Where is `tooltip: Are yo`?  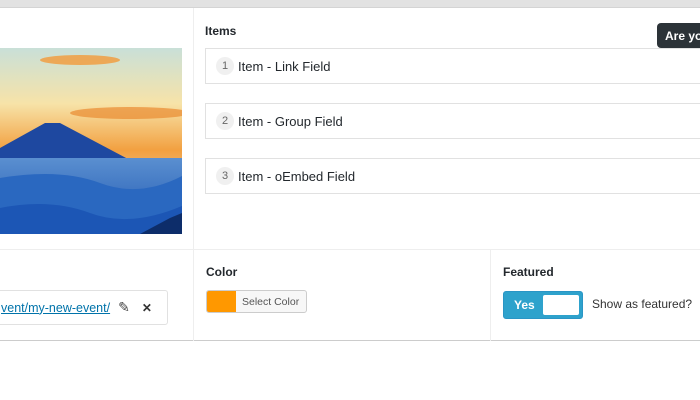 tooltip: Are yo is located at coordinates (678, 35).